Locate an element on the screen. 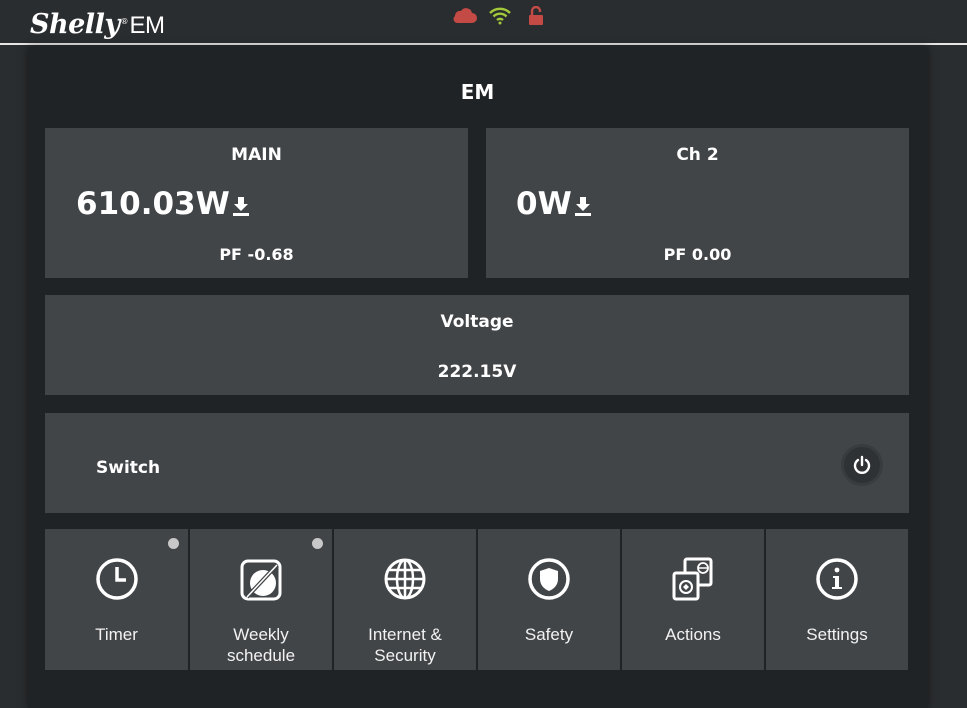  logo-wordmark: Shelly is located at coordinates (75, 24).